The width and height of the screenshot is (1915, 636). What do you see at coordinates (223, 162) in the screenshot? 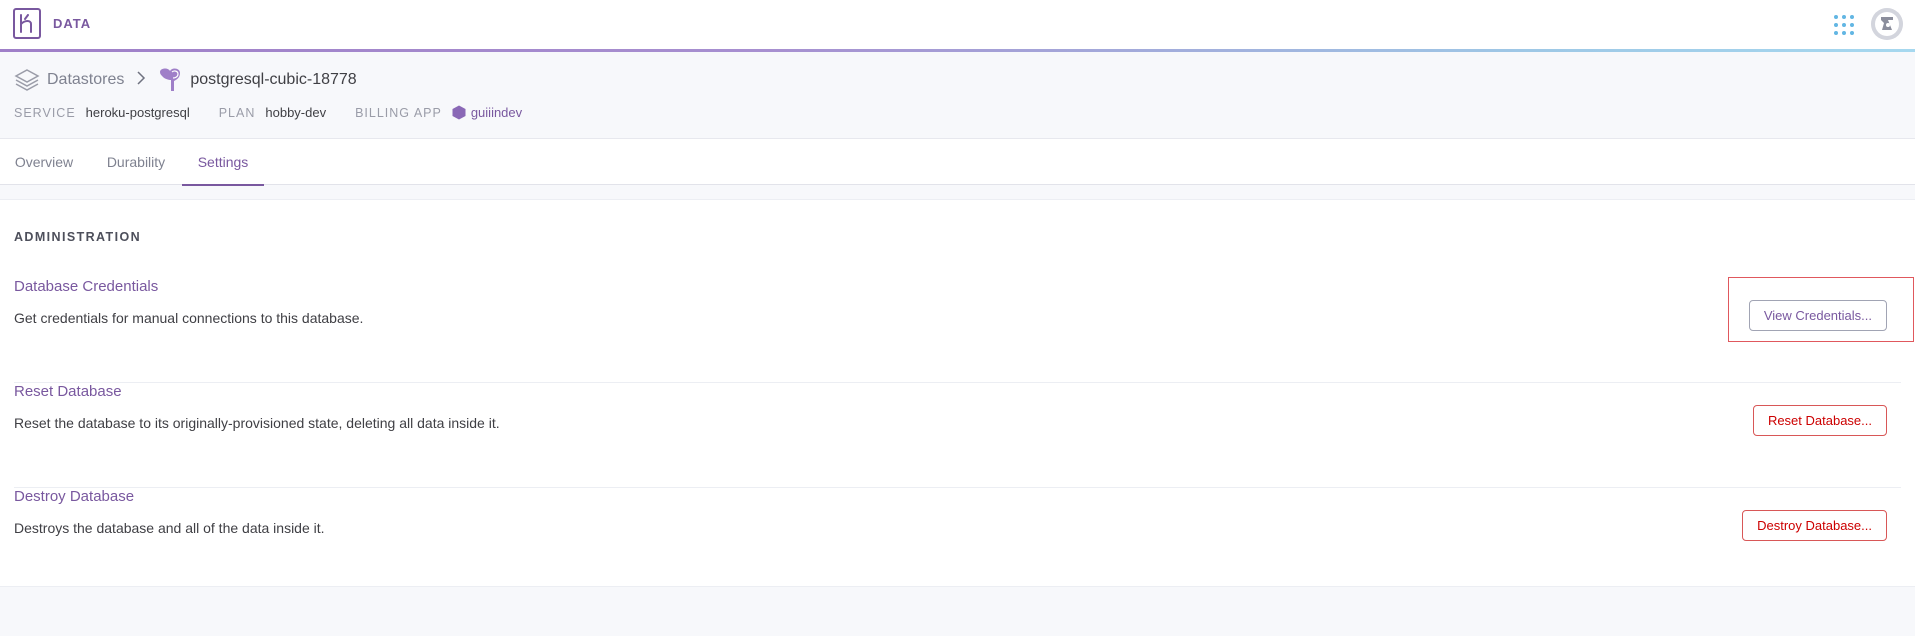
I see `tab-settings: Settings` at bounding box center [223, 162].